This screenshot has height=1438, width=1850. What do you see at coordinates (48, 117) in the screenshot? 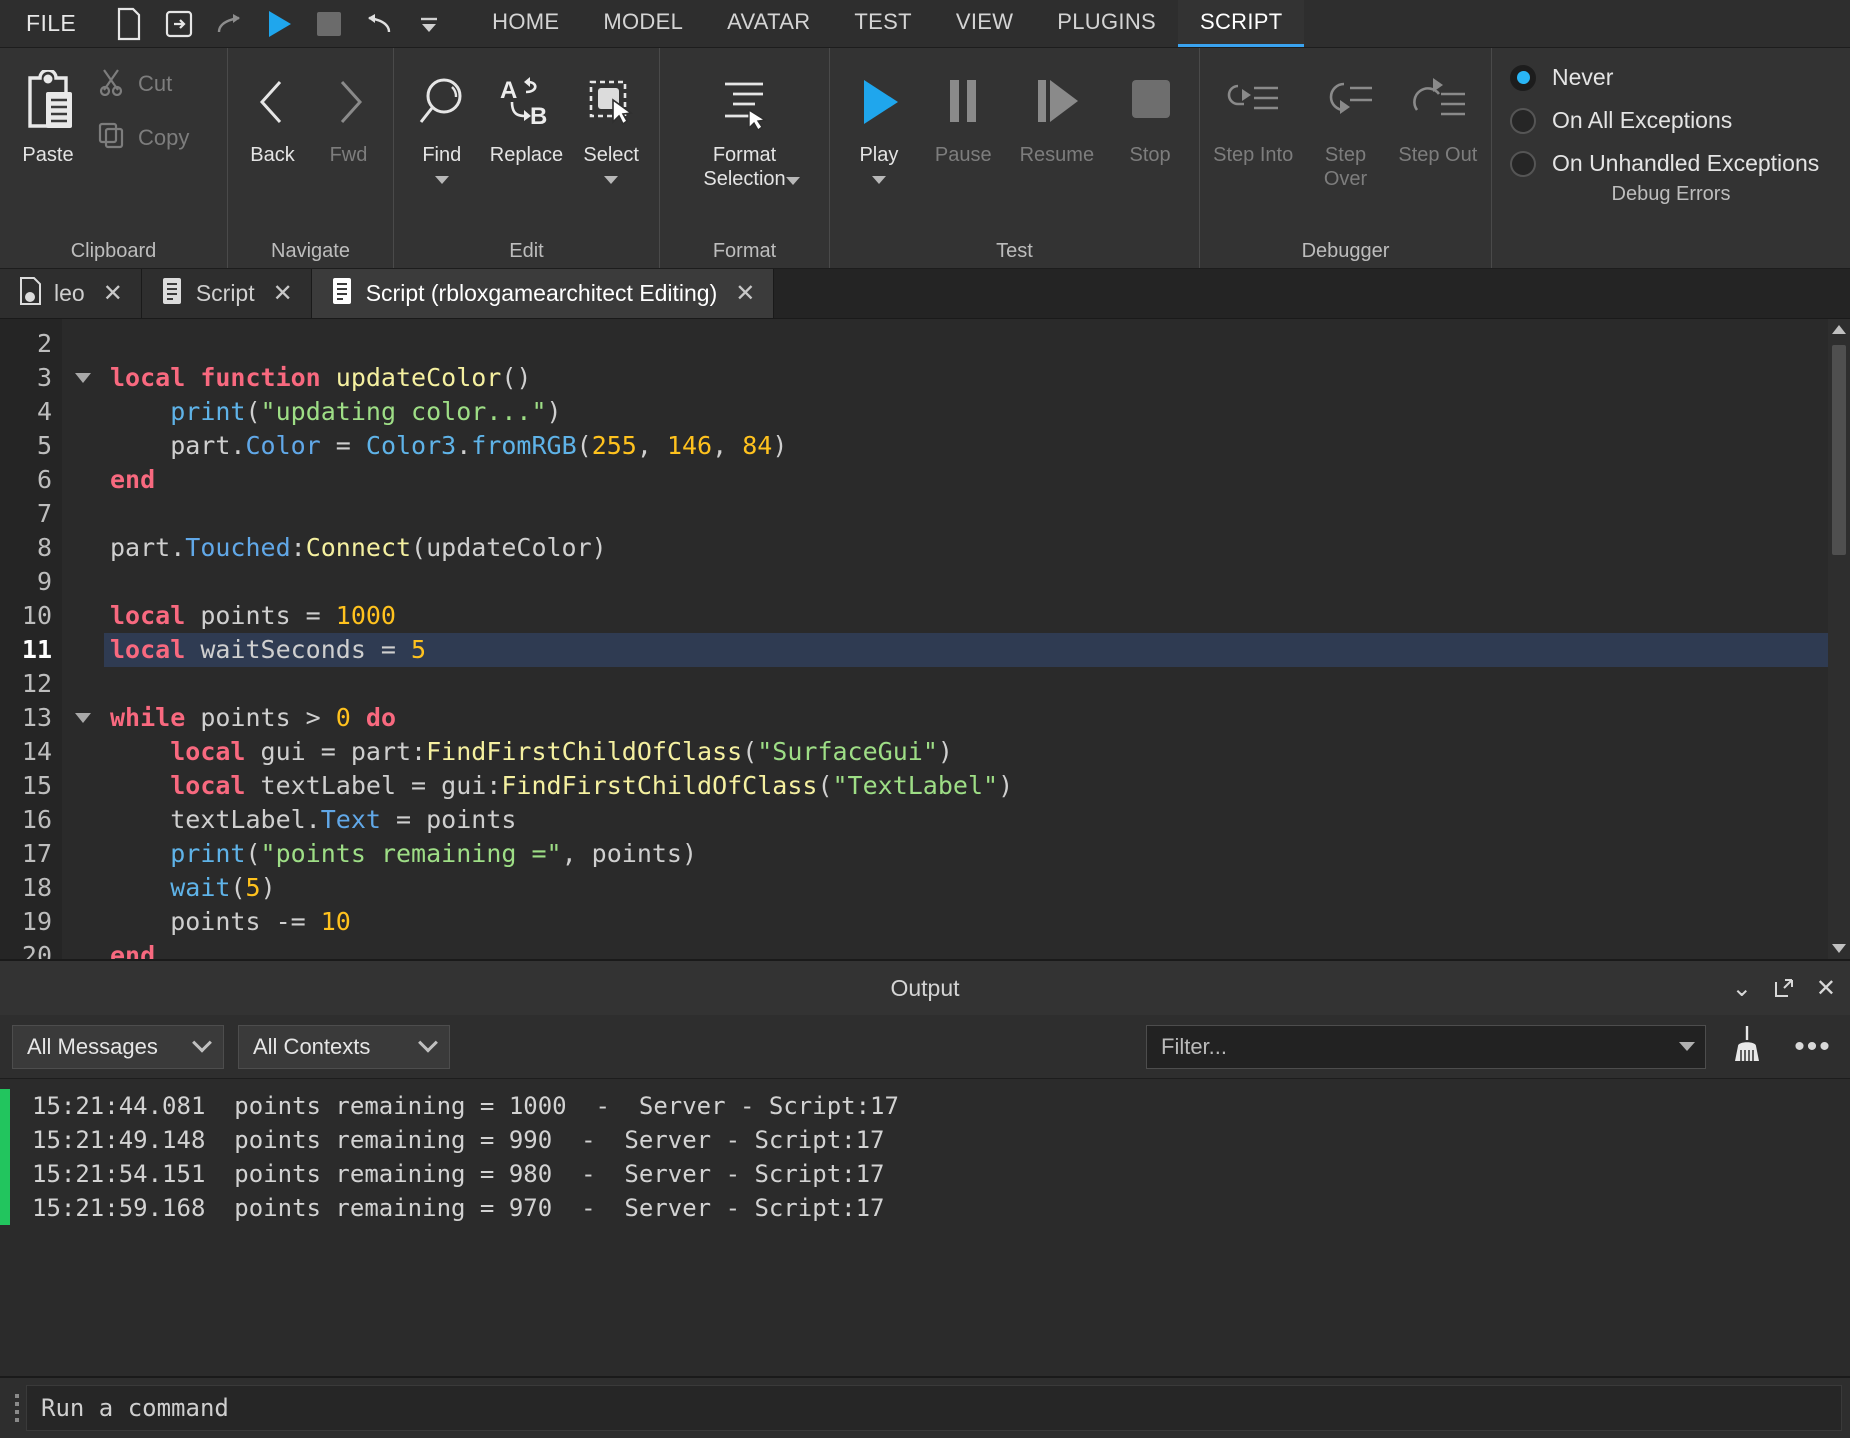
I see `paste-button: Paste` at bounding box center [48, 117].